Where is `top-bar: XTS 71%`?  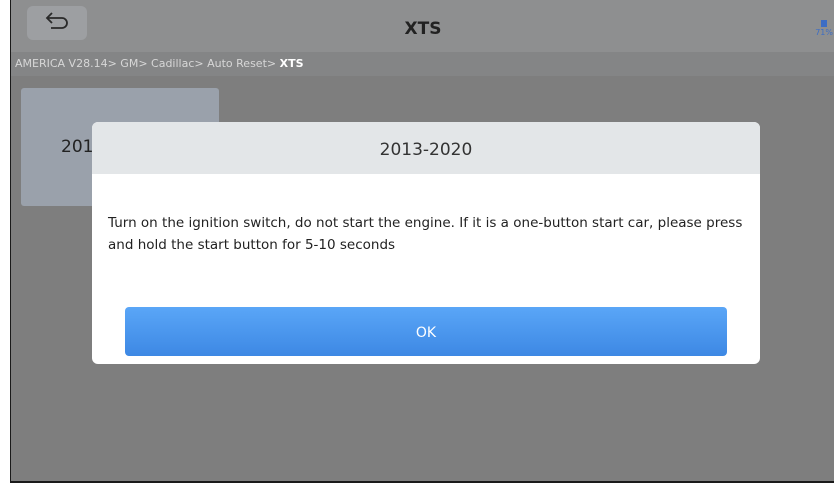 top-bar: XTS 71% is located at coordinates (422, 26).